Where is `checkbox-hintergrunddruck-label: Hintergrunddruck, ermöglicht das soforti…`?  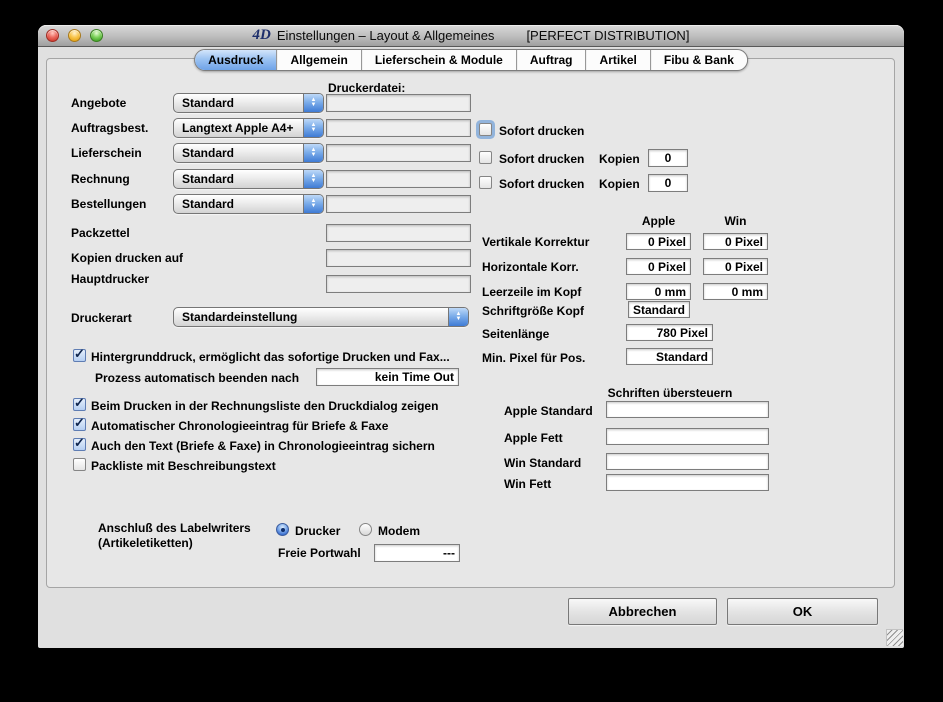
checkbox-hintergrunddruck-label: Hintergrunddruck, ermöglicht das soforti… is located at coordinates (270, 357).